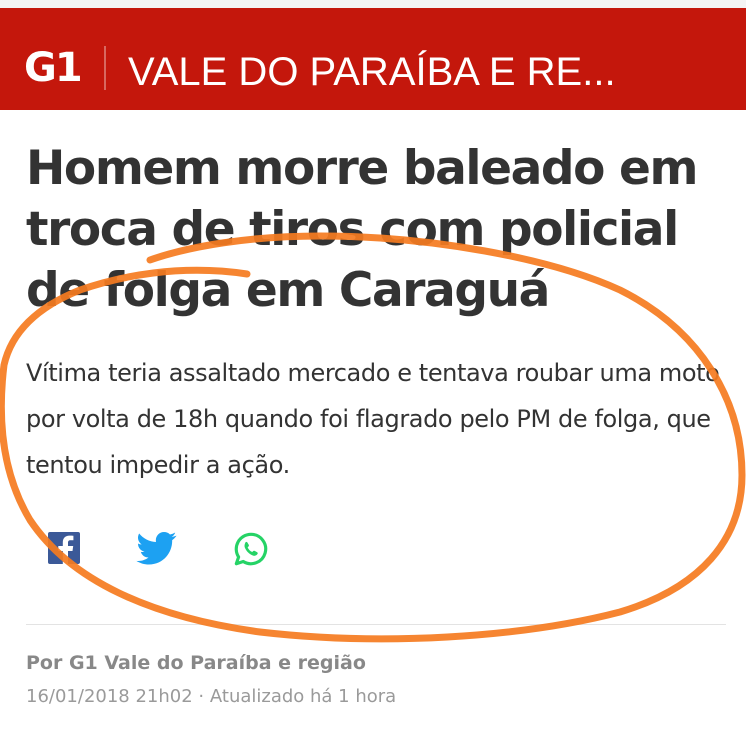  What do you see at coordinates (303, 696) in the screenshot?
I see `updated-time: Atualizado há 1 hora` at bounding box center [303, 696].